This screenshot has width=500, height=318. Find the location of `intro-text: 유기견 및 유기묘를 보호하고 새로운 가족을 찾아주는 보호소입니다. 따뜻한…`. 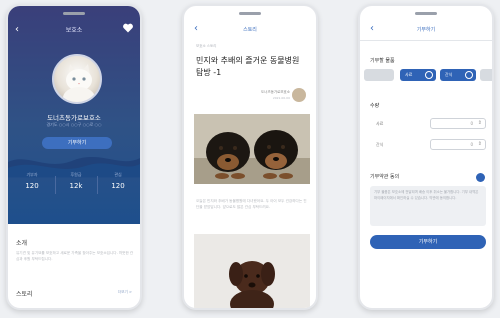

intro-text: 유기견 및 유기묘를 보호하고 새로운 가족을 찾아주는 보호소입니다. 따뜻한… is located at coordinates (75, 256).